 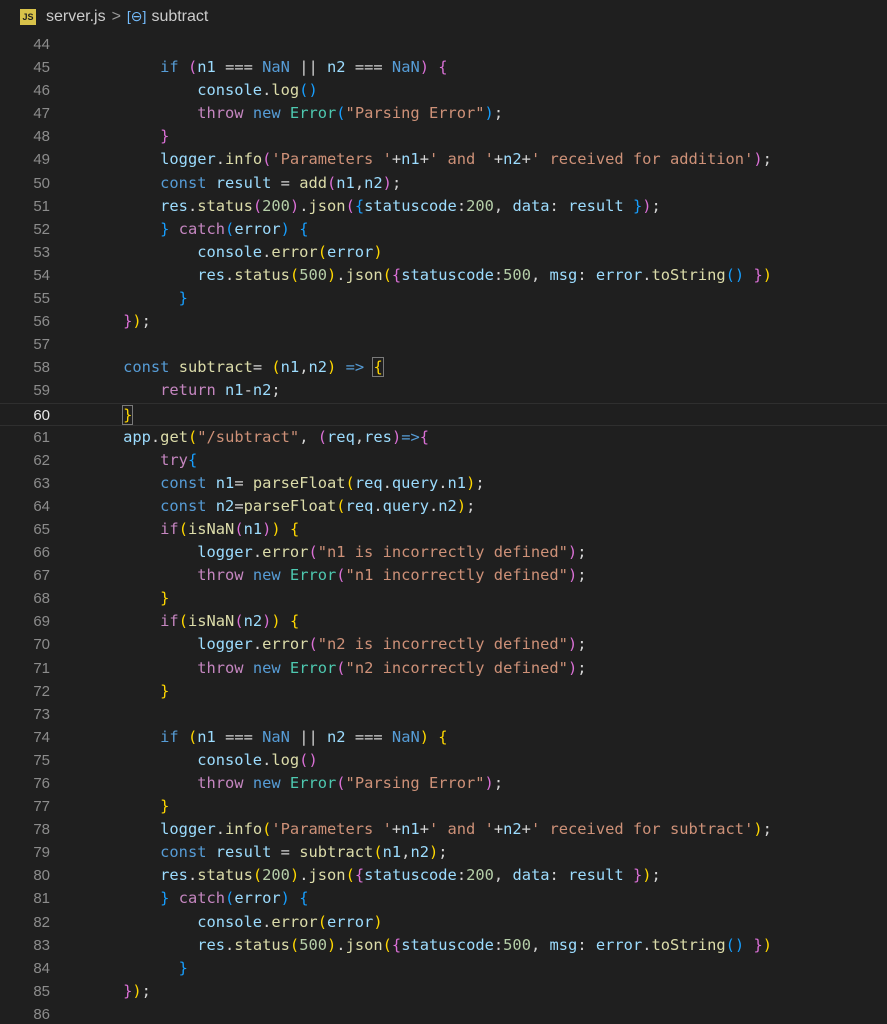 I want to click on code-line: 77 }, so click(x=443, y=806).